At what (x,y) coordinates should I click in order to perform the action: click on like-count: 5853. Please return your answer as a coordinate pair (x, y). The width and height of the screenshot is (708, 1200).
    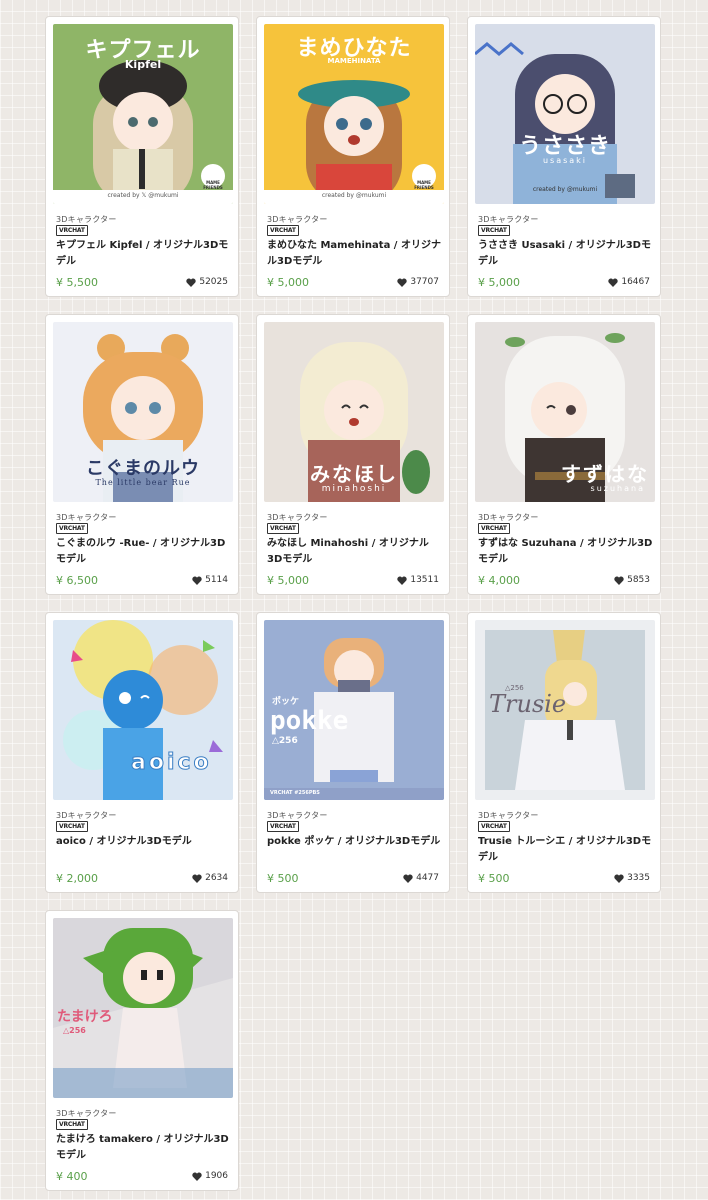
    Looking at the image, I should click on (638, 580).